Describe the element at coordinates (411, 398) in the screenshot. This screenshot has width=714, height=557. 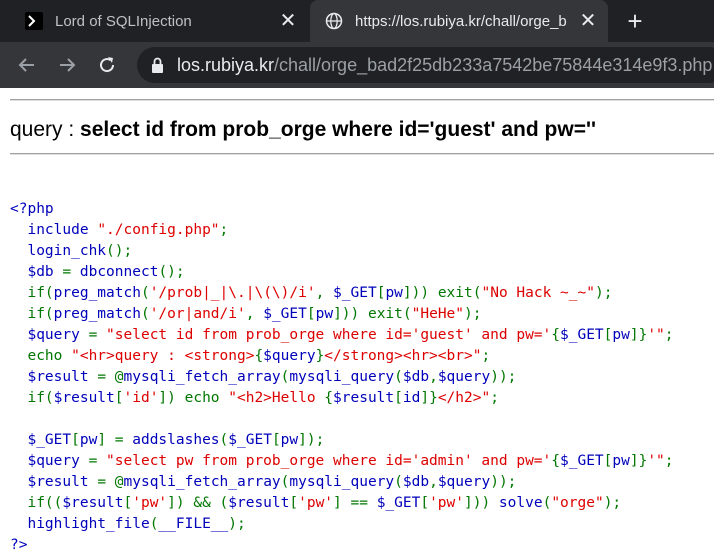
I see `code-token: id` at that location.